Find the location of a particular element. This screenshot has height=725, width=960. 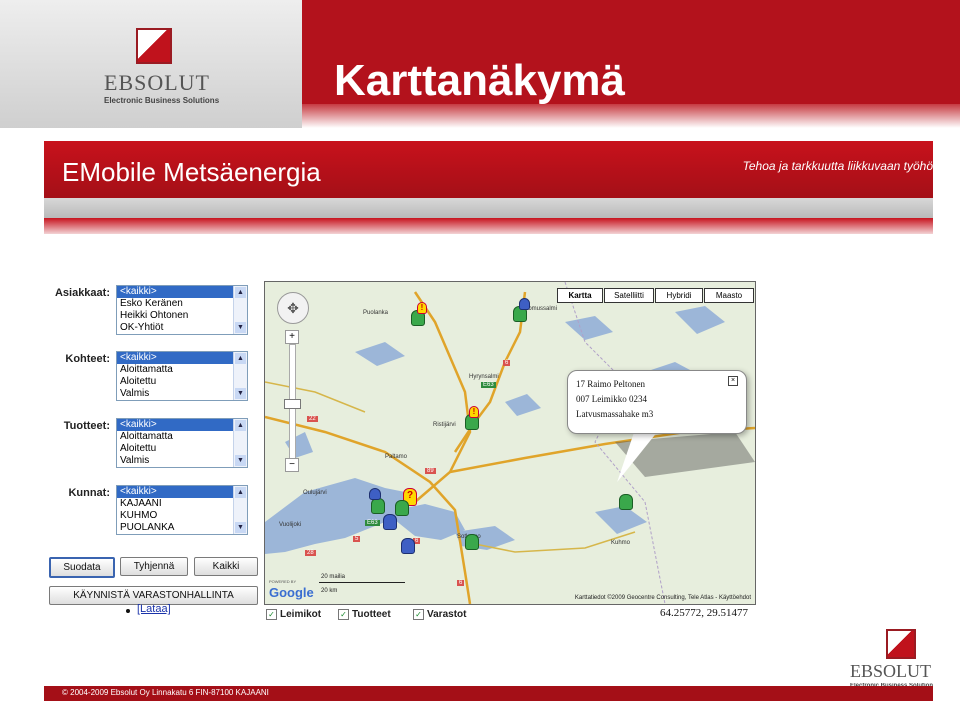

zoom-slider-knob is located at coordinates (292, 404).